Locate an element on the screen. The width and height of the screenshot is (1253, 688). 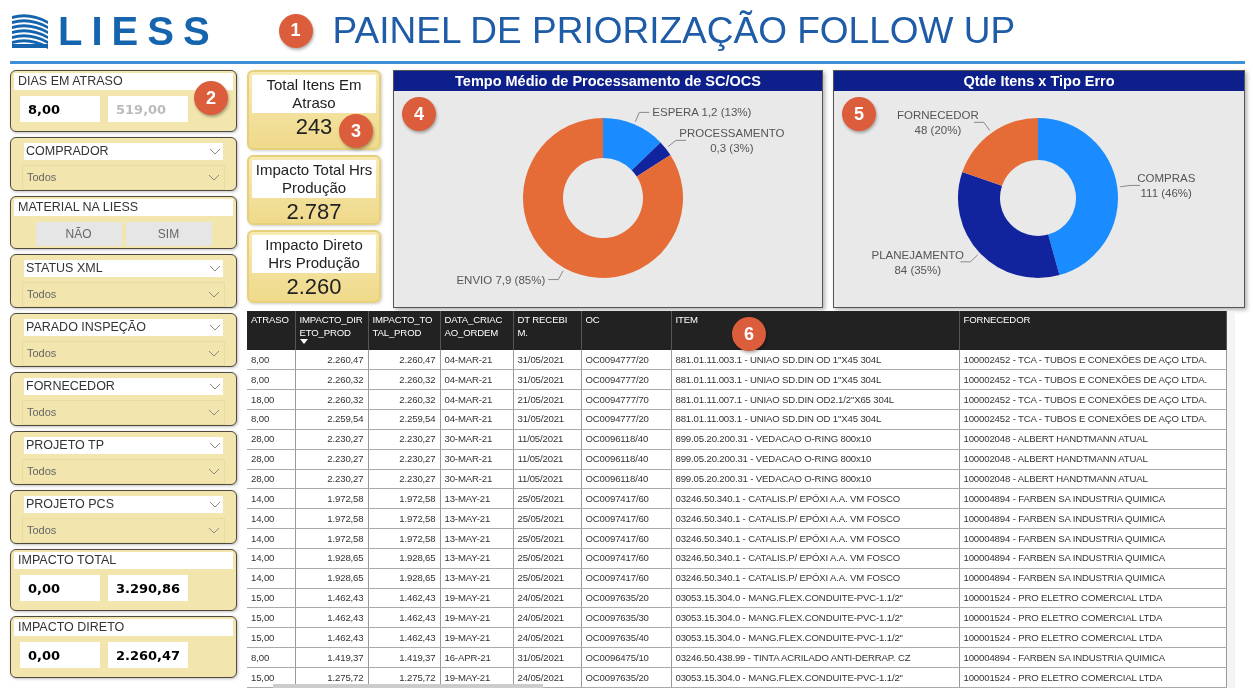
table-cell: 30-MAR-21 is located at coordinates (476, 479).